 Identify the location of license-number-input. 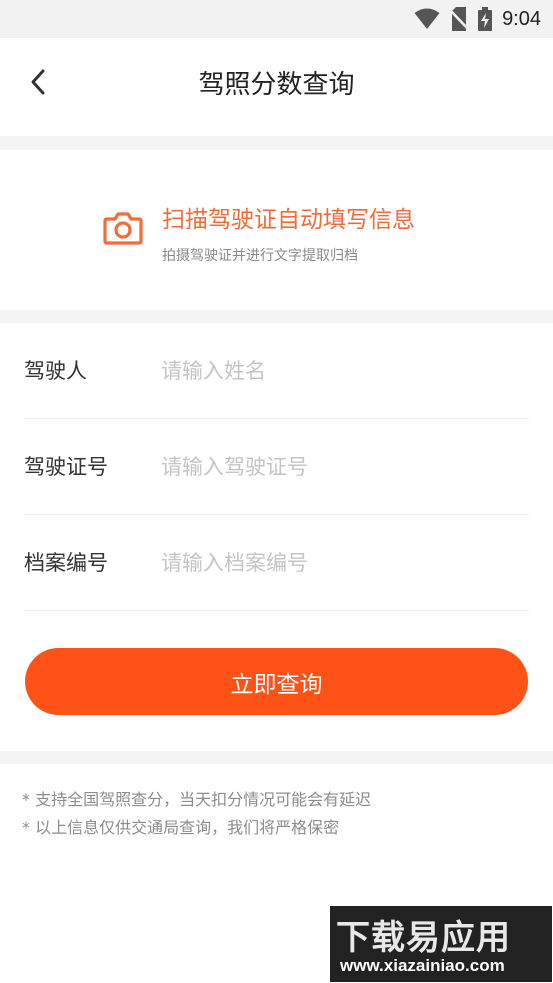
(341, 467).